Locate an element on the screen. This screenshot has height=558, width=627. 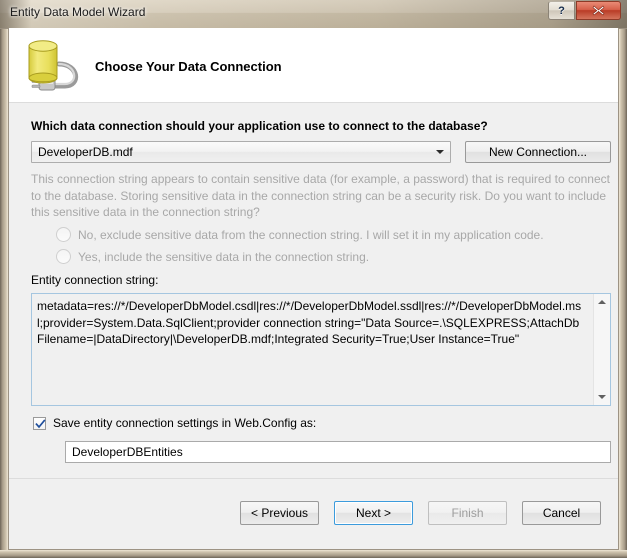
scroll-down-icon is located at coordinates (602, 397).